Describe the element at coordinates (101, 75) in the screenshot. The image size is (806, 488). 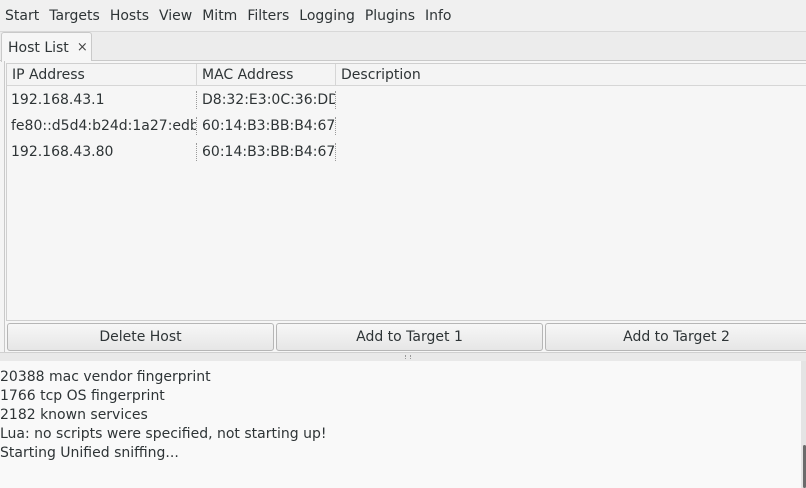
I see `column-header-ip: IP Address` at that location.